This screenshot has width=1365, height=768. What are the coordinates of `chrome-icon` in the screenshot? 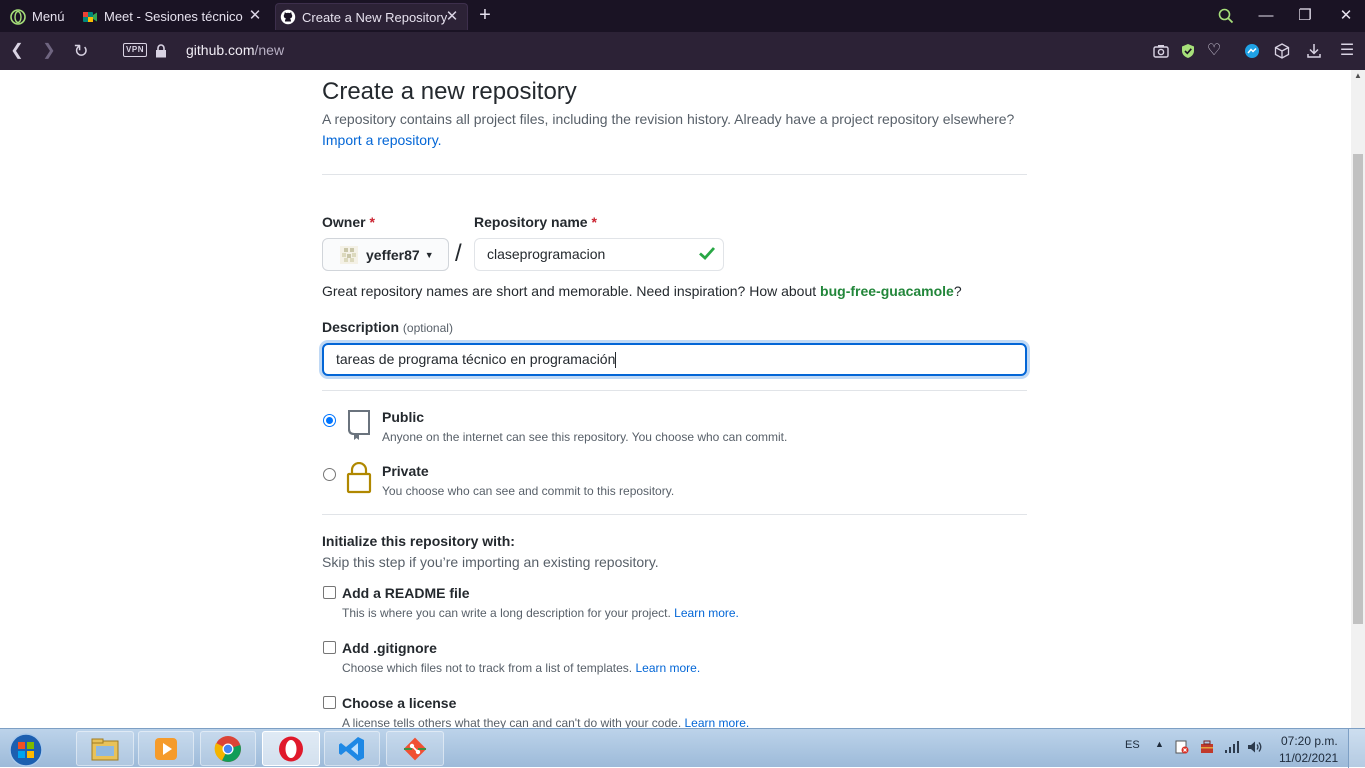 It's located at (227, 748).